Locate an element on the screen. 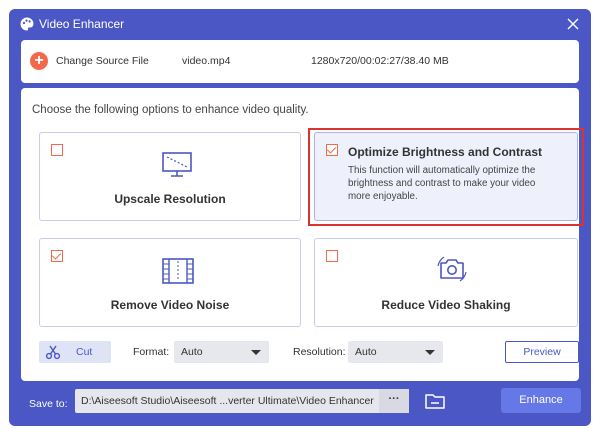 Image resolution: width=600 pixels, height=435 pixels. change-source-file-button: Change Source File is located at coordinates (102, 61).